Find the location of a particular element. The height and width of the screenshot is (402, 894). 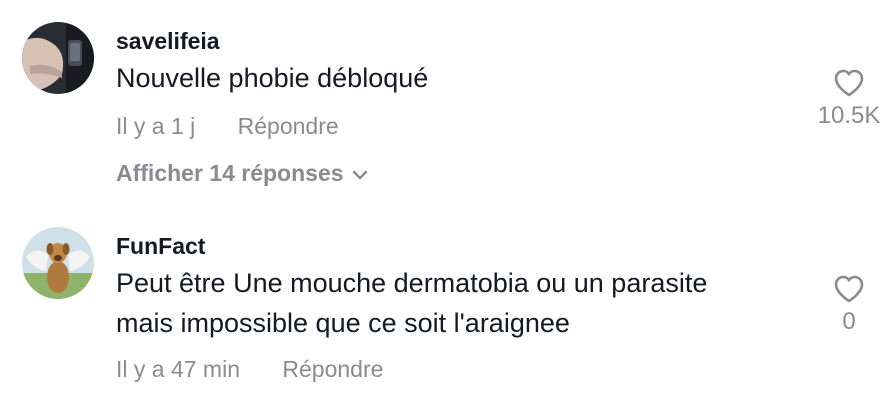

comment-text-line: Nouvelle phobie débloqué is located at coordinates (272, 78).